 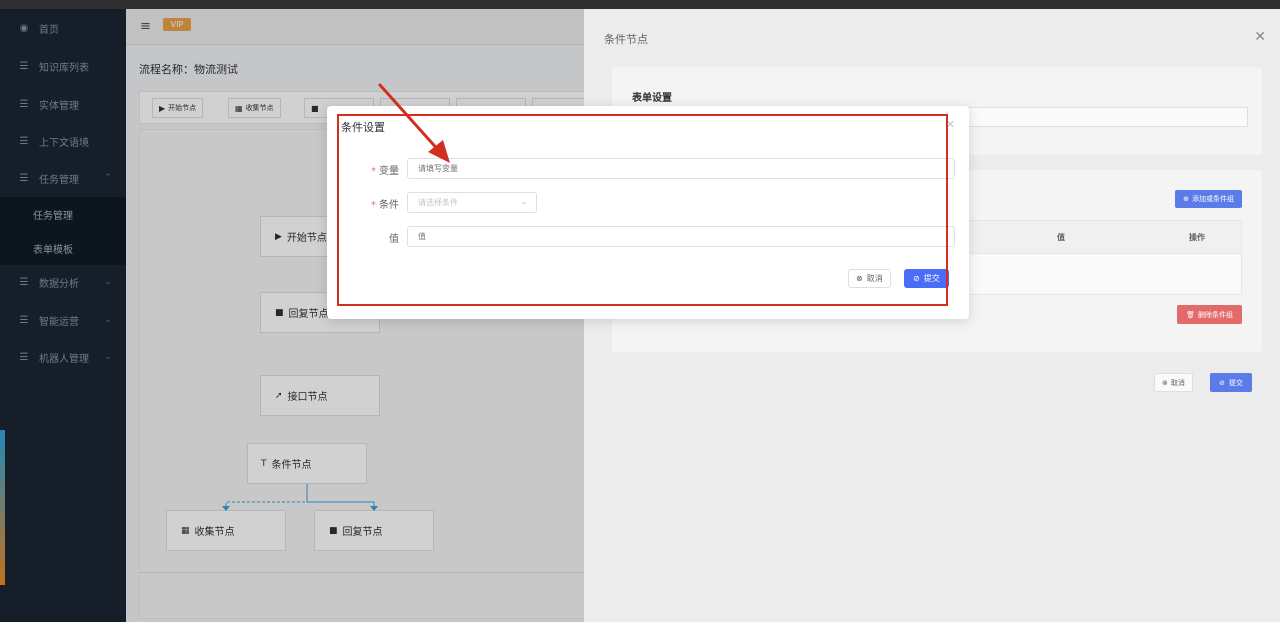 What do you see at coordinates (1186, 199) in the screenshot?
I see `plus-circle-icon: ⊕` at bounding box center [1186, 199].